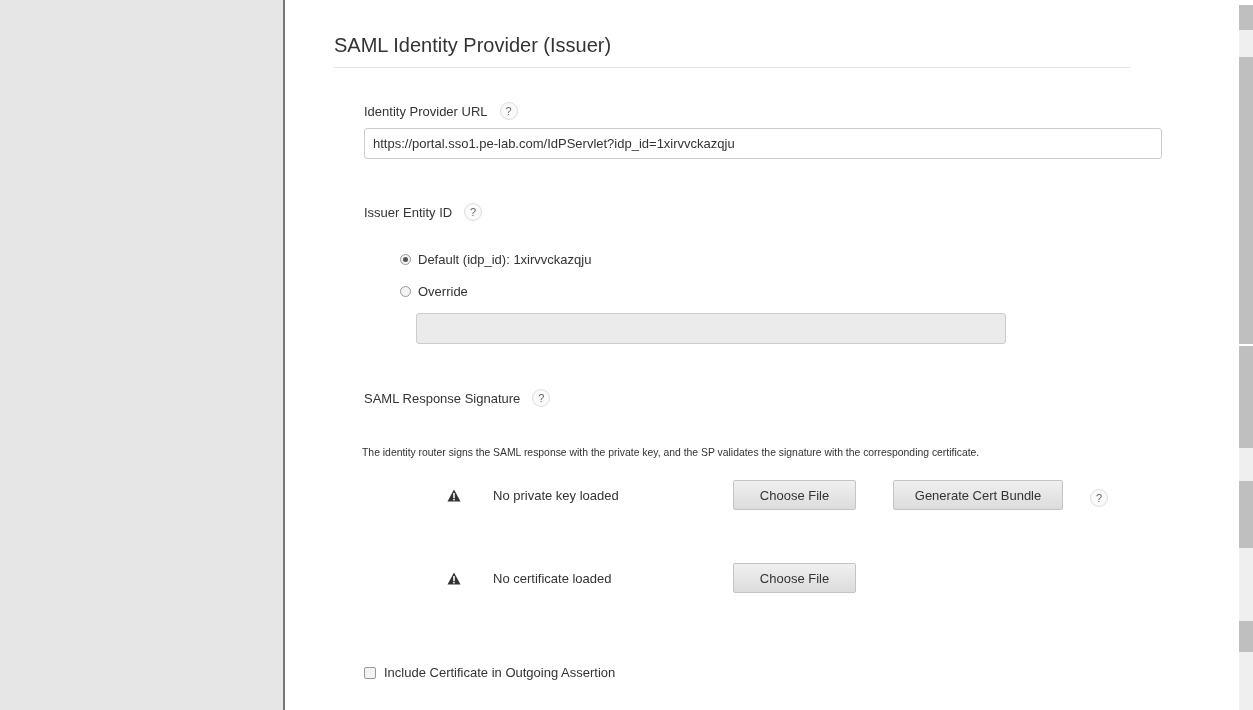 This screenshot has height=710, width=1253. What do you see at coordinates (442, 398) in the screenshot?
I see `field-label: SAML Response Signature` at bounding box center [442, 398].